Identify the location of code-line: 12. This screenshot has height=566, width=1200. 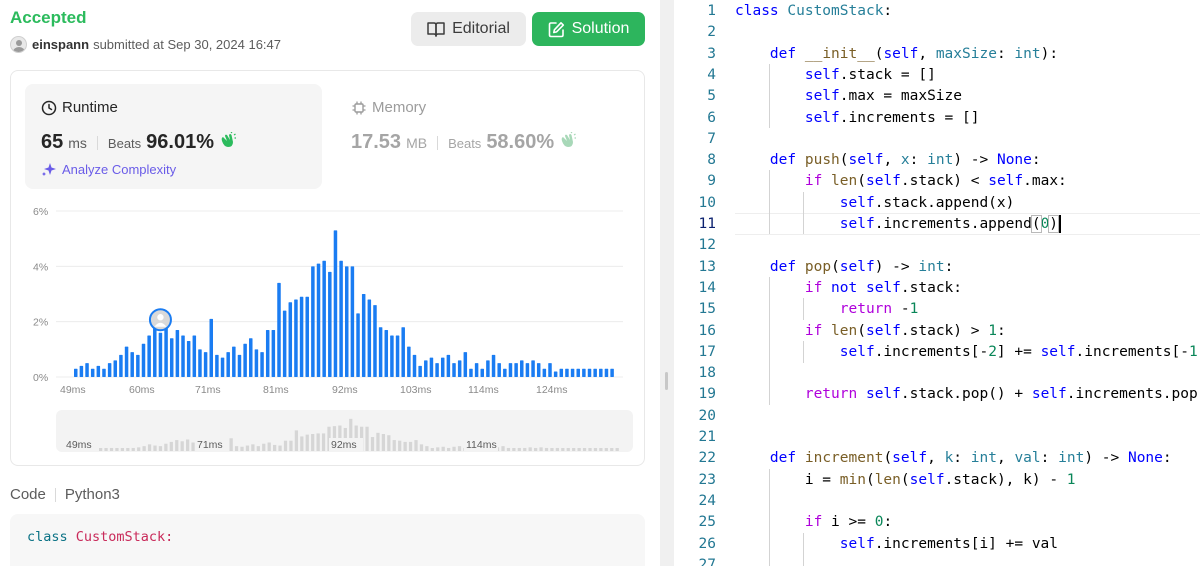
(937, 245).